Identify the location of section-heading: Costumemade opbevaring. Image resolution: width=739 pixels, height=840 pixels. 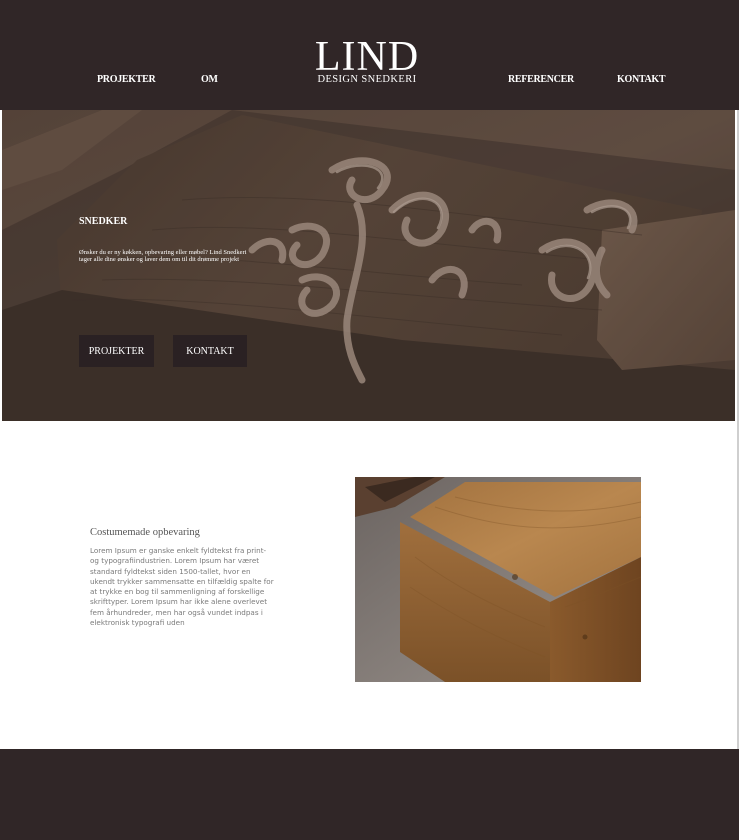
(145, 532).